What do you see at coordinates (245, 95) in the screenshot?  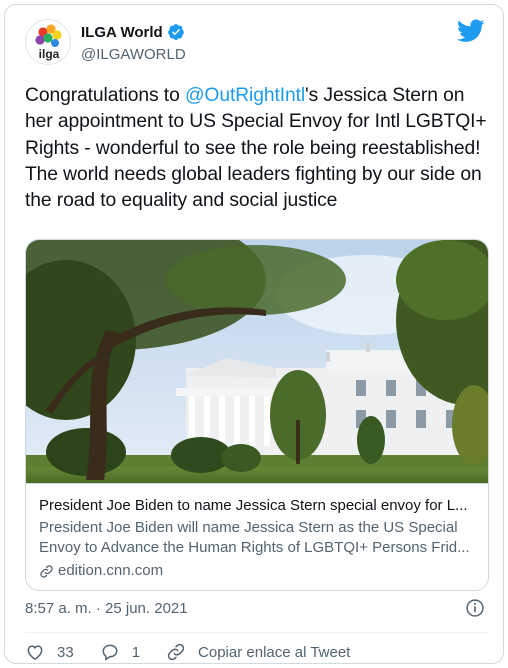 I see `mention-link: @OutRightIntl` at bounding box center [245, 95].